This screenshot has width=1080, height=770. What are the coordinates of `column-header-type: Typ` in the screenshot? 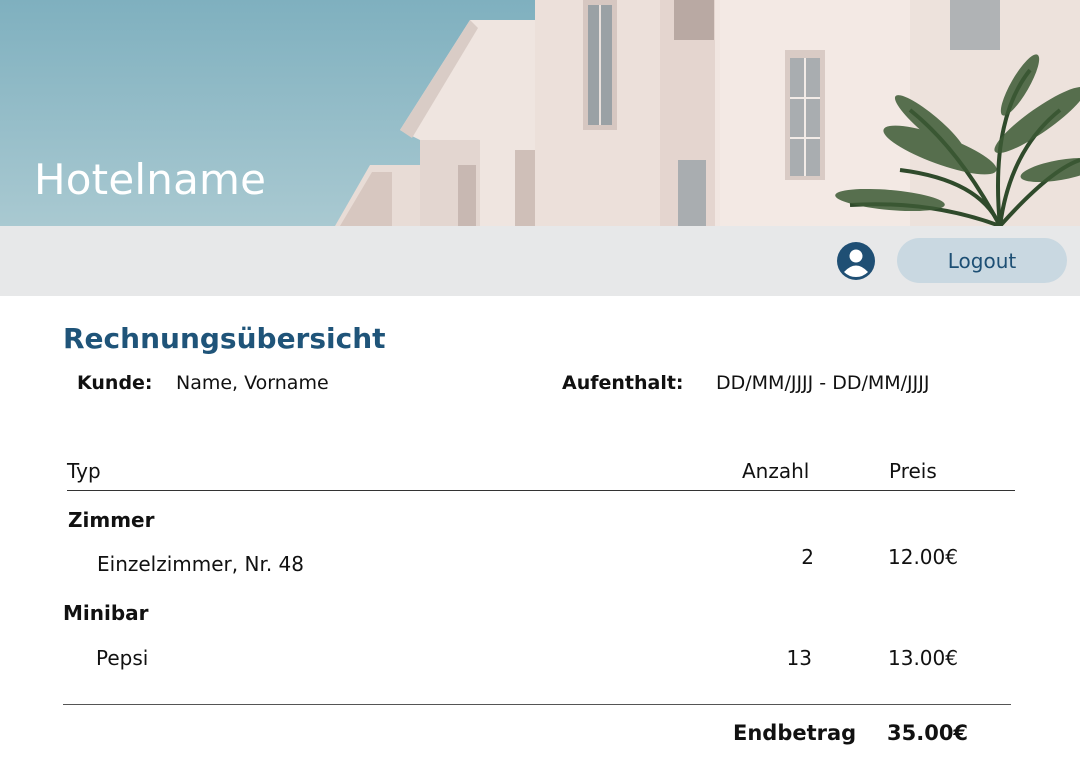 It's located at (84, 471).